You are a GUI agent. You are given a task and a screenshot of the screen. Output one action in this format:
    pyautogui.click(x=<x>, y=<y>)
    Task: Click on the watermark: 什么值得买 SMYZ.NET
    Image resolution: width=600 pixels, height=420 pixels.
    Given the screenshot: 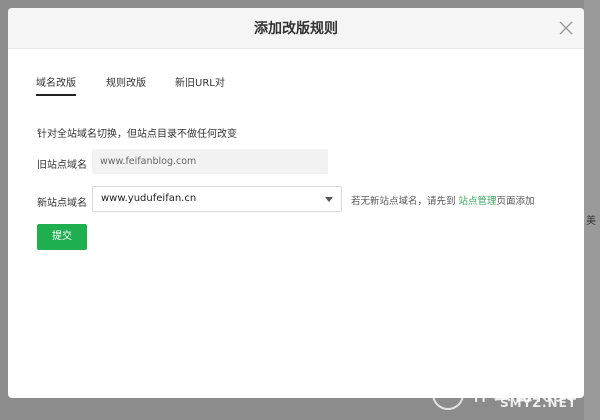 What is the action you would take?
    pyautogui.click(x=516, y=396)
    